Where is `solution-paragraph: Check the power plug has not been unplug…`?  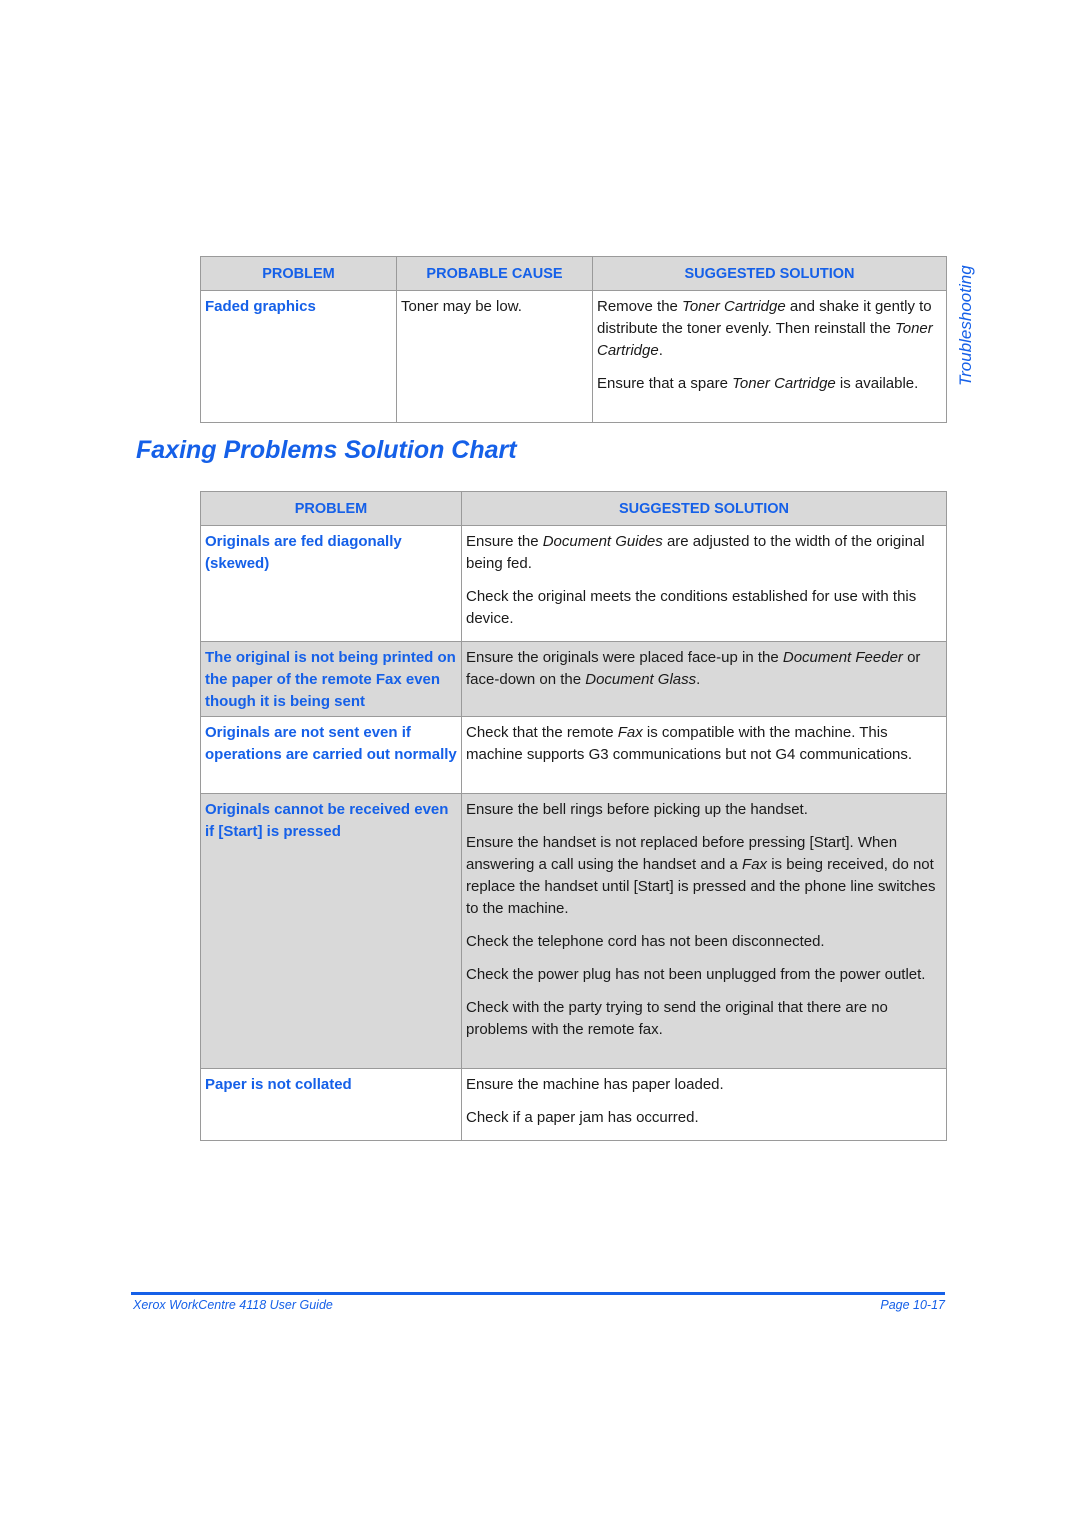
solution-paragraph: Check the power plug has not been unplug… is located at coordinates (704, 975).